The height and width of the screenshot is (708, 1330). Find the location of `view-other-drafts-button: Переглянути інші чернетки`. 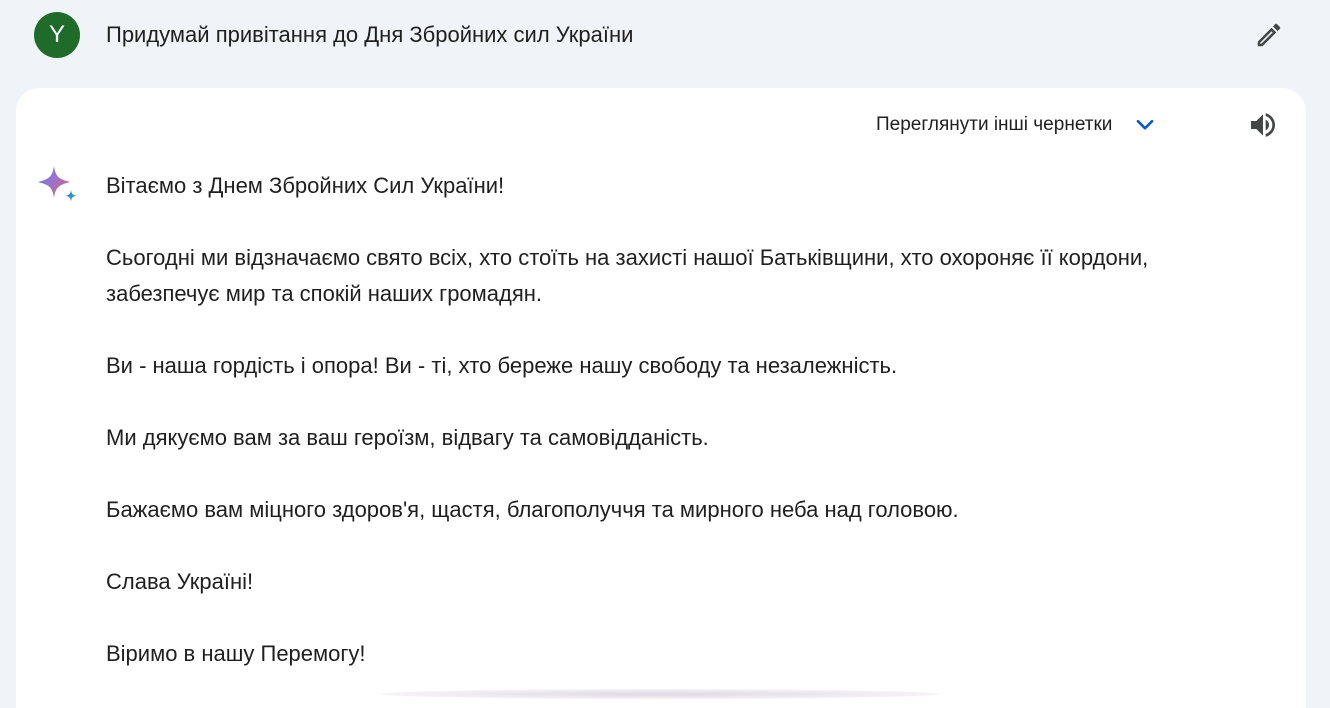

view-other-drafts-button: Переглянути інші чернетки is located at coordinates (1017, 125).